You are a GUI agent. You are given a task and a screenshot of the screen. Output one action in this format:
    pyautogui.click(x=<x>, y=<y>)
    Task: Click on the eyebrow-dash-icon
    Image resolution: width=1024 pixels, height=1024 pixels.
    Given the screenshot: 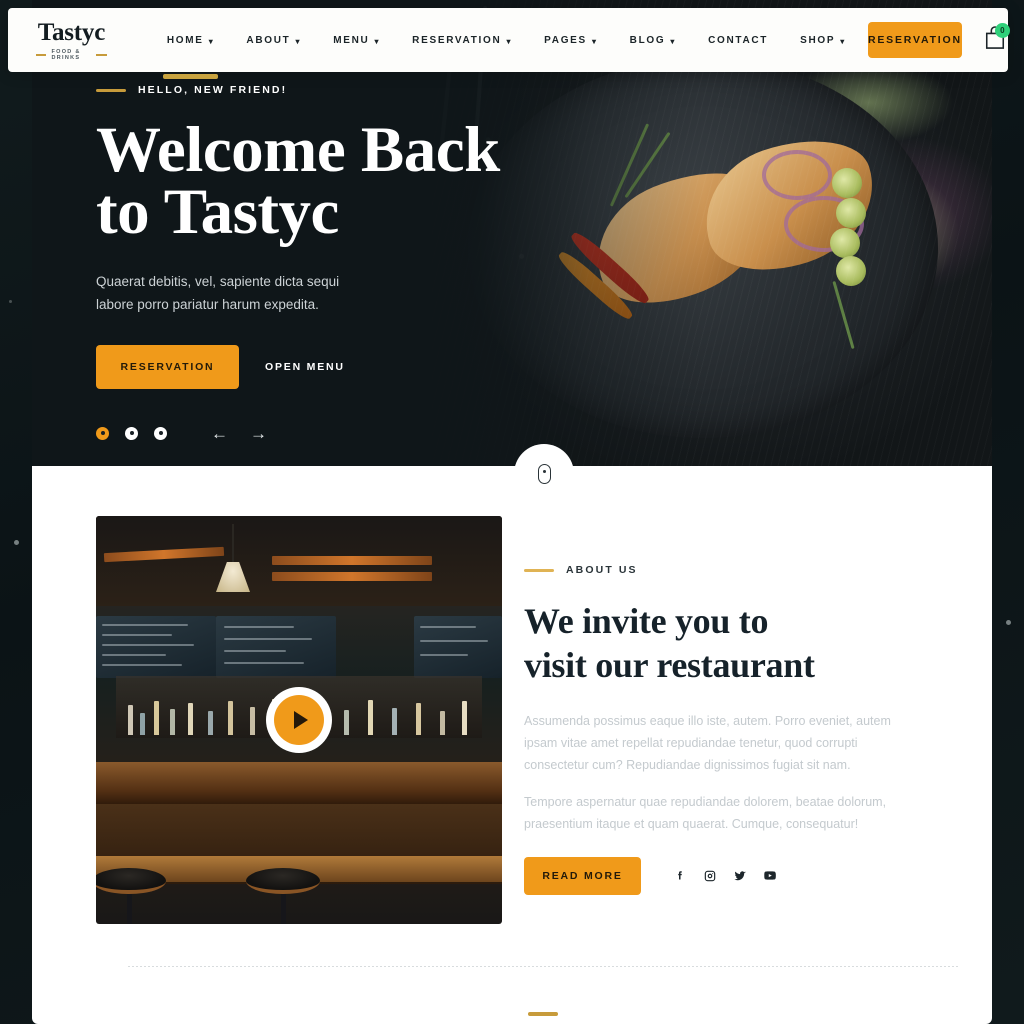 What is the action you would take?
    pyautogui.click(x=111, y=90)
    